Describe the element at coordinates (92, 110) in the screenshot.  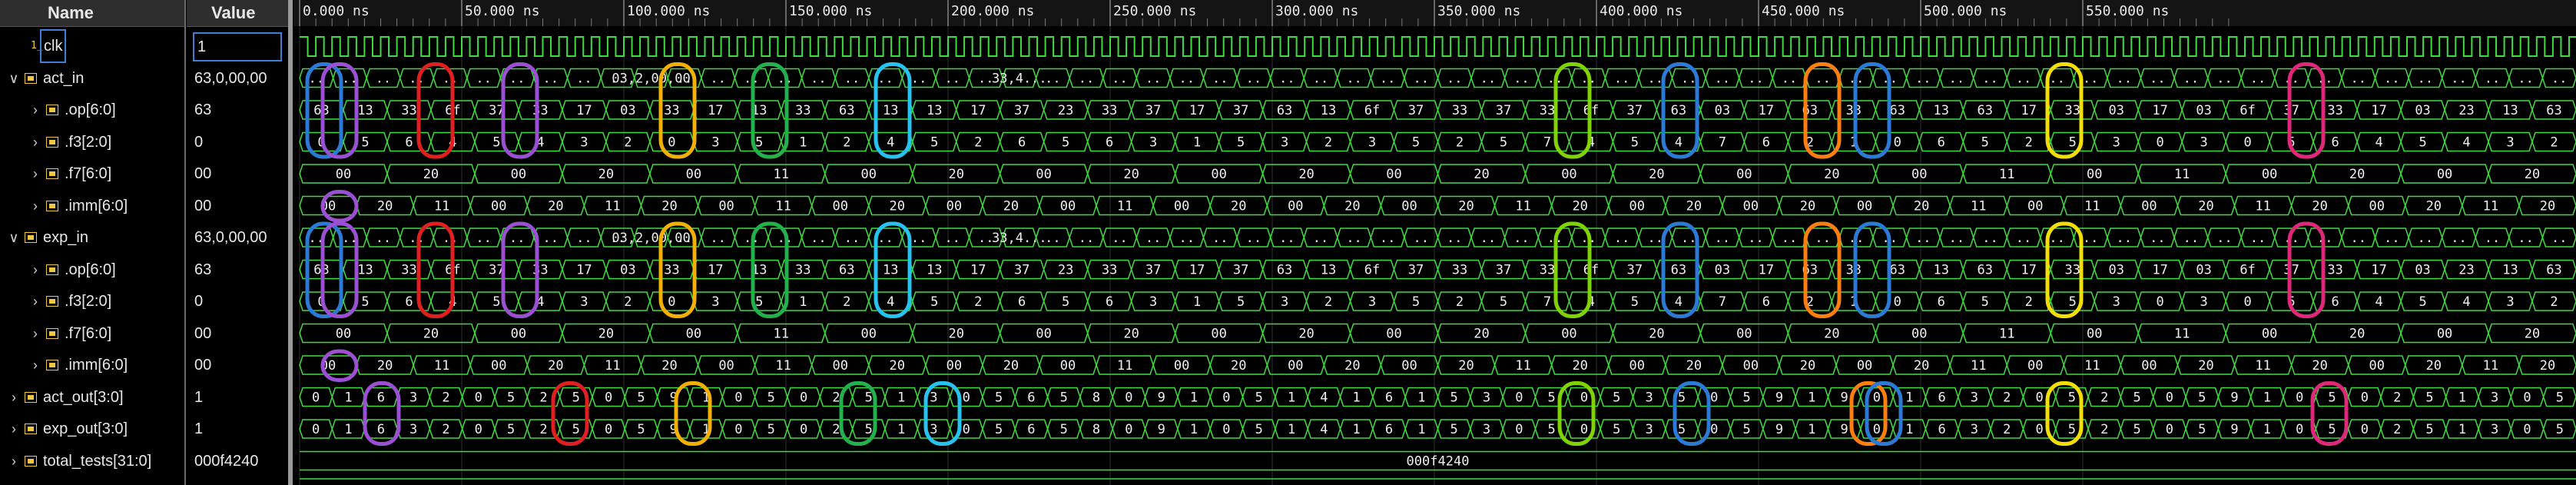
I see `signal-row-act_in_op: › .op[6:0]` at that location.